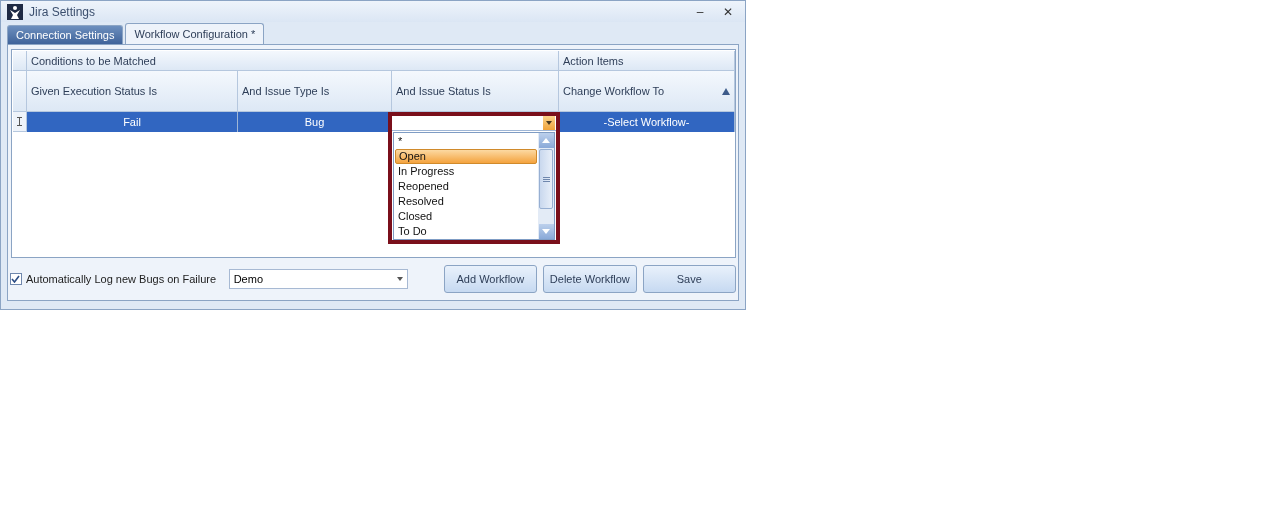 This screenshot has width=1274, height=509. I want to click on scroll-thumb, so click(546, 179).